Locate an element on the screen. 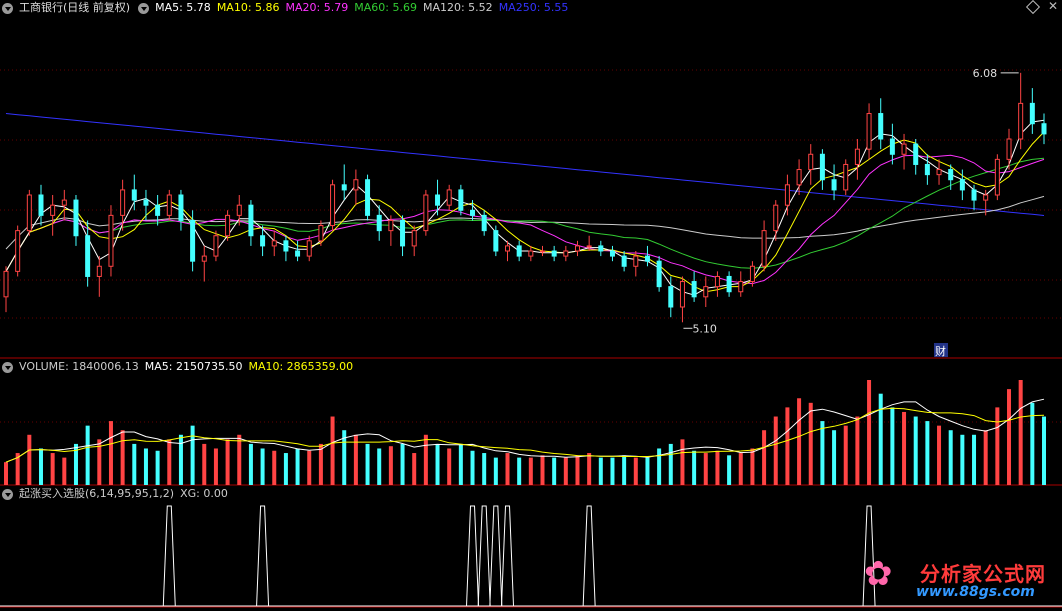 The width and height of the screenshot is (1062, 611). indicator-label-row: 起涨买入选股(6,14,95,95,1,2) XG: 0.00 is located at coordinates (126, 494).